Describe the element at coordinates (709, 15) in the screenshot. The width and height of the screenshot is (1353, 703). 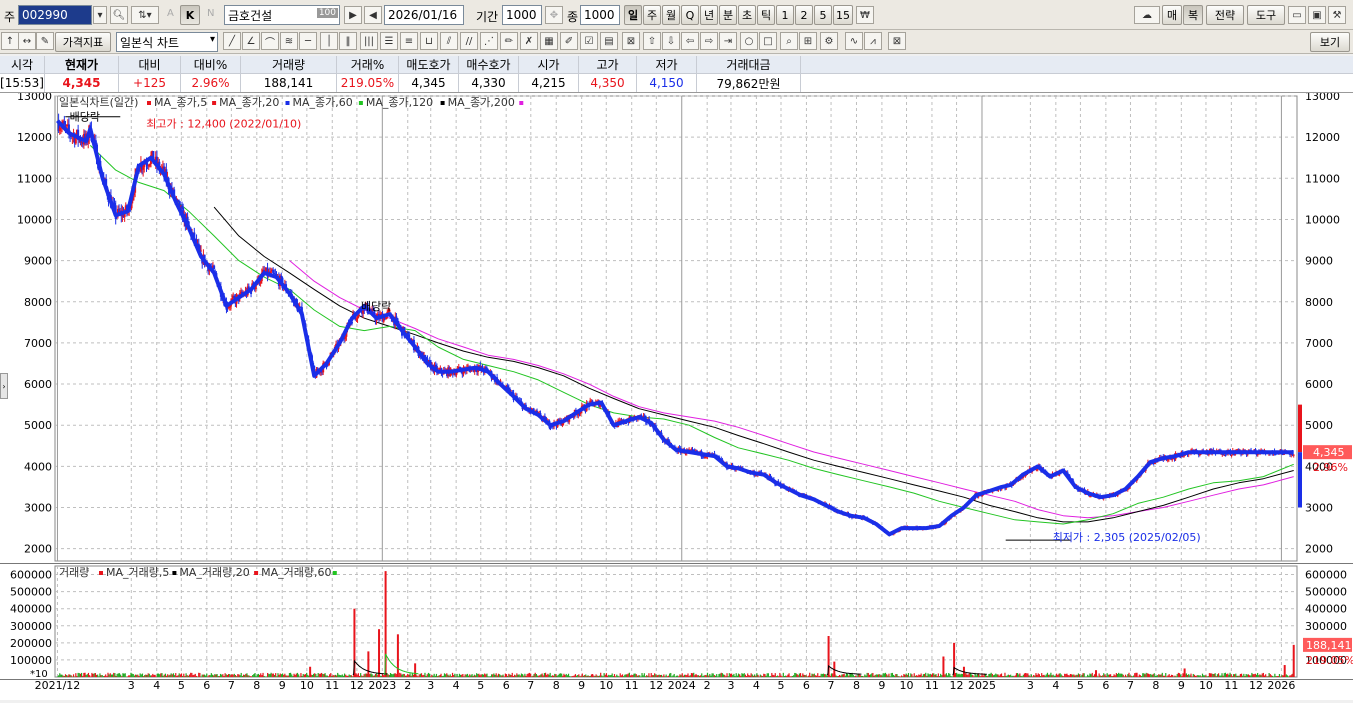
I see `period-year-button: 년` at that location.